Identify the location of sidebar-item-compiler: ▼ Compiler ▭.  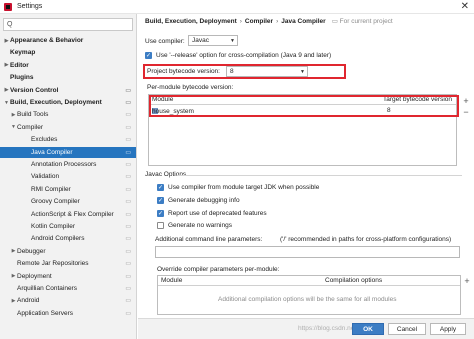
(68, 127).